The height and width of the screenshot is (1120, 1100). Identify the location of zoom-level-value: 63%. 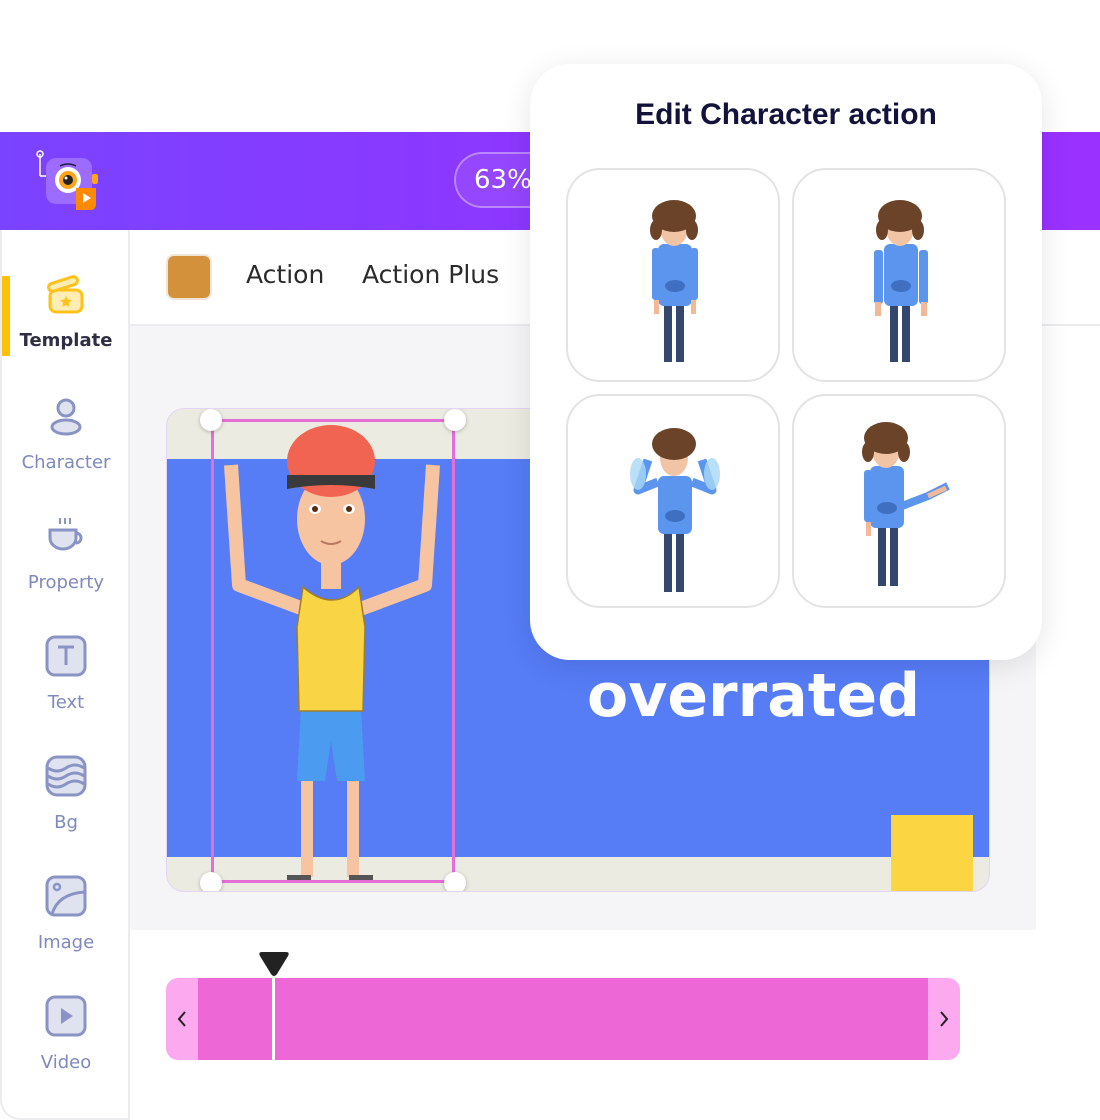
(503, 180).